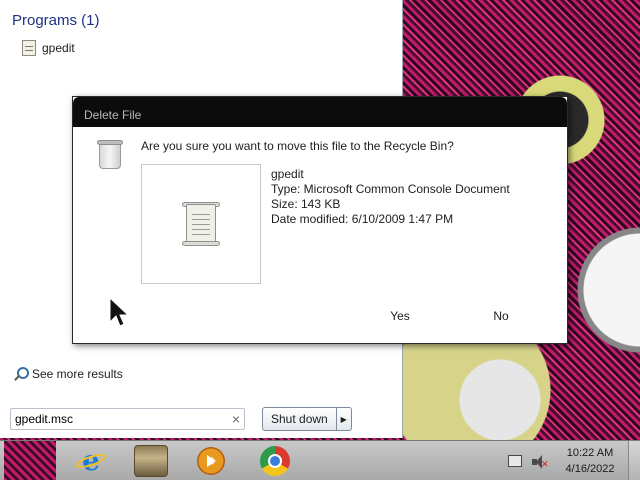 This screenshot has height=480, width=640. Describe the element at coordinates (29, 48) in the screenshot. I see `document-icon` at that location.